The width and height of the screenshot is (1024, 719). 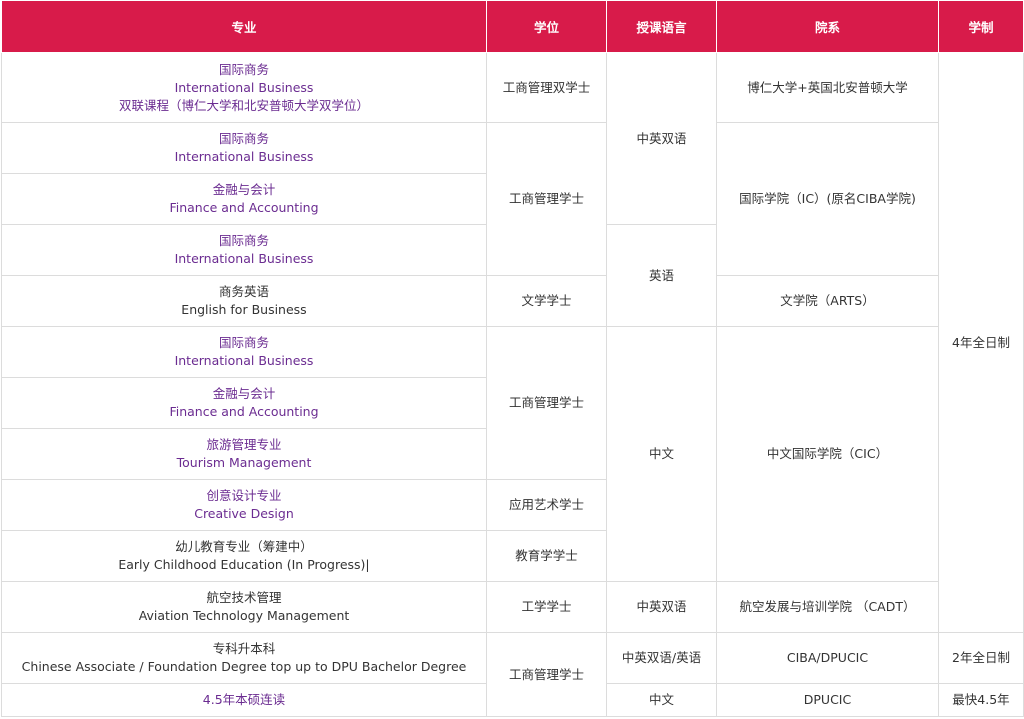 What do you see at coordinates (244, 546) in the screenshot?
I see `major-text-line: 幼儿教育专业（筹建中）` at bounding box center [244, 546].